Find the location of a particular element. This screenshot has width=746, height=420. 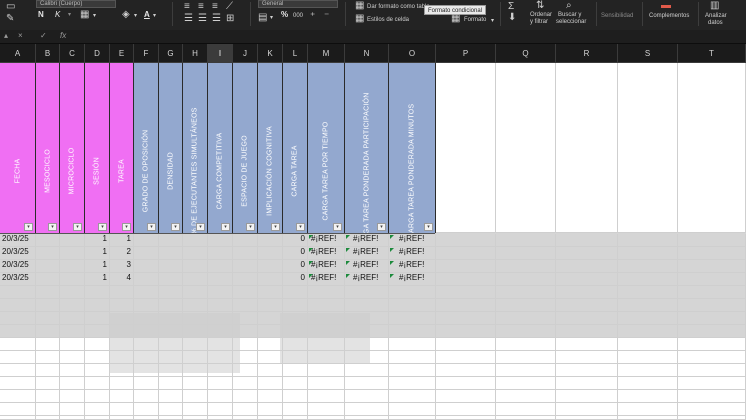

column-header-a: A is located at coordinates (18, 53).